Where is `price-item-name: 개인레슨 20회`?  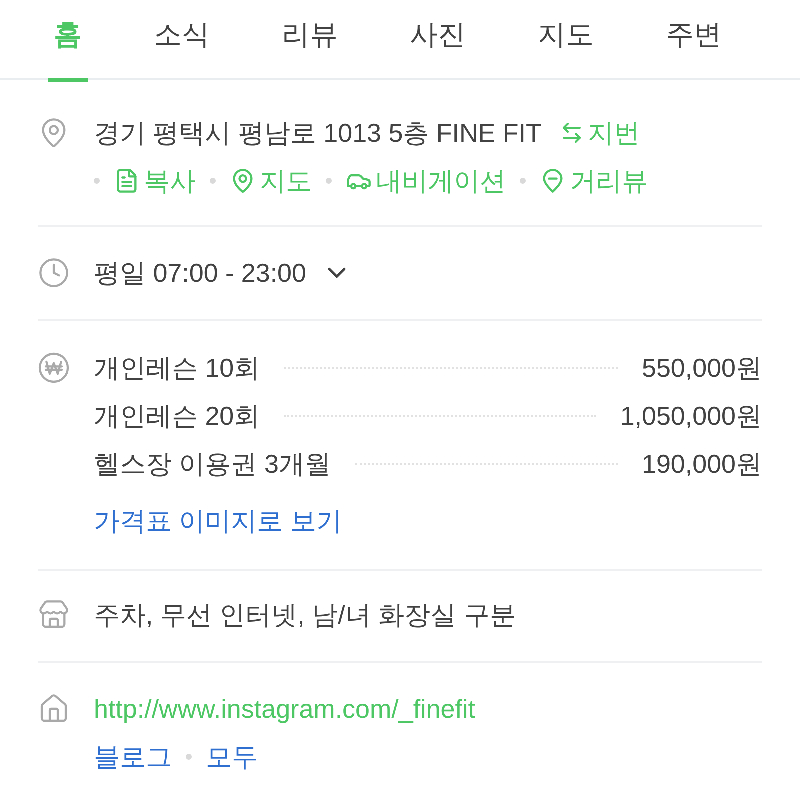 price-item-name: 개인레슨 20회 is located at coordinates (177, 416).